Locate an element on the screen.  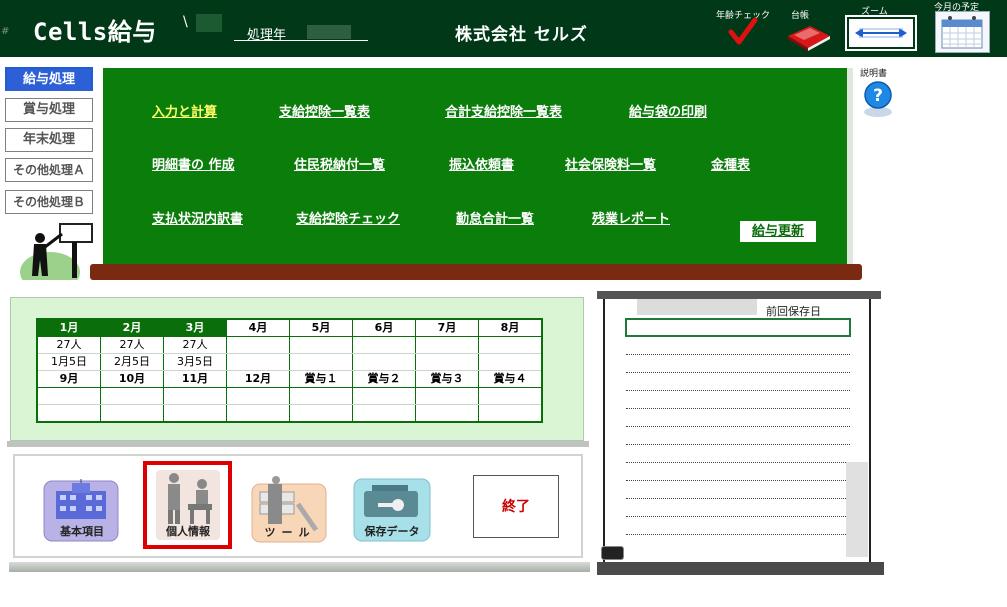
last-save-input is located at coordinates (738, 327).